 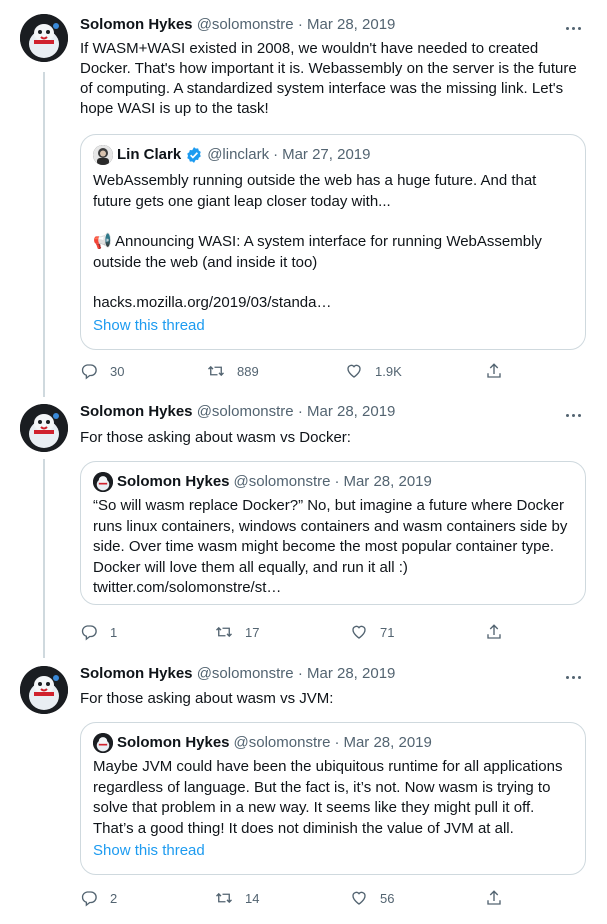 I want to click on tweet-text: For those asking about wasm vs Docker:, so click(x=215, y=437).